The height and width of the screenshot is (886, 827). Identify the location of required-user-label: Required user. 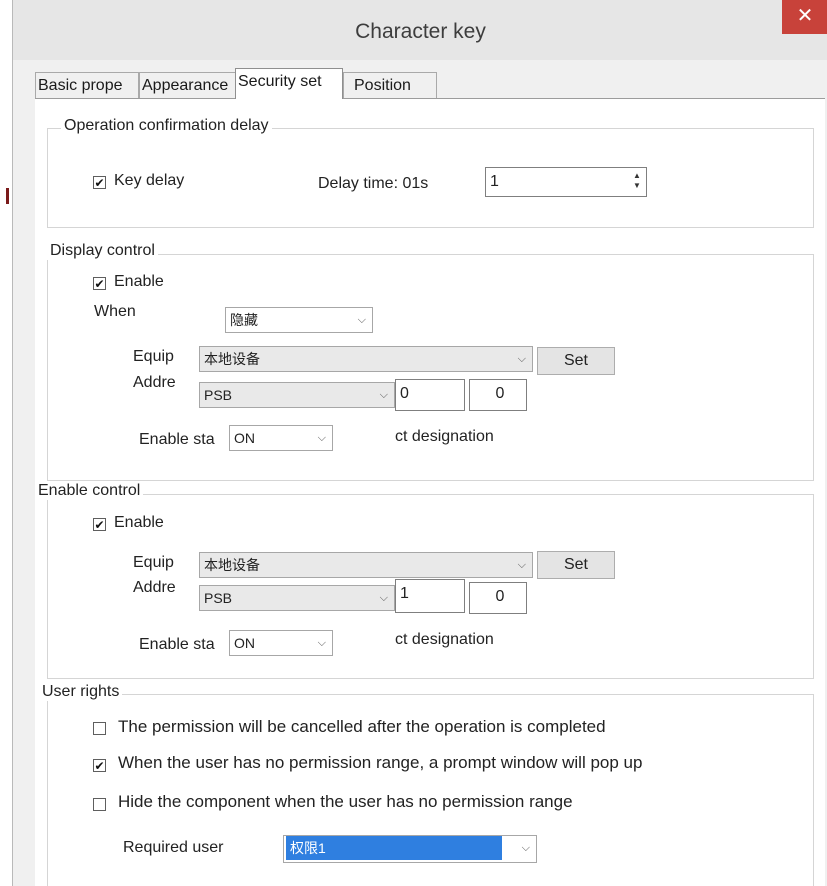
(173, 847).